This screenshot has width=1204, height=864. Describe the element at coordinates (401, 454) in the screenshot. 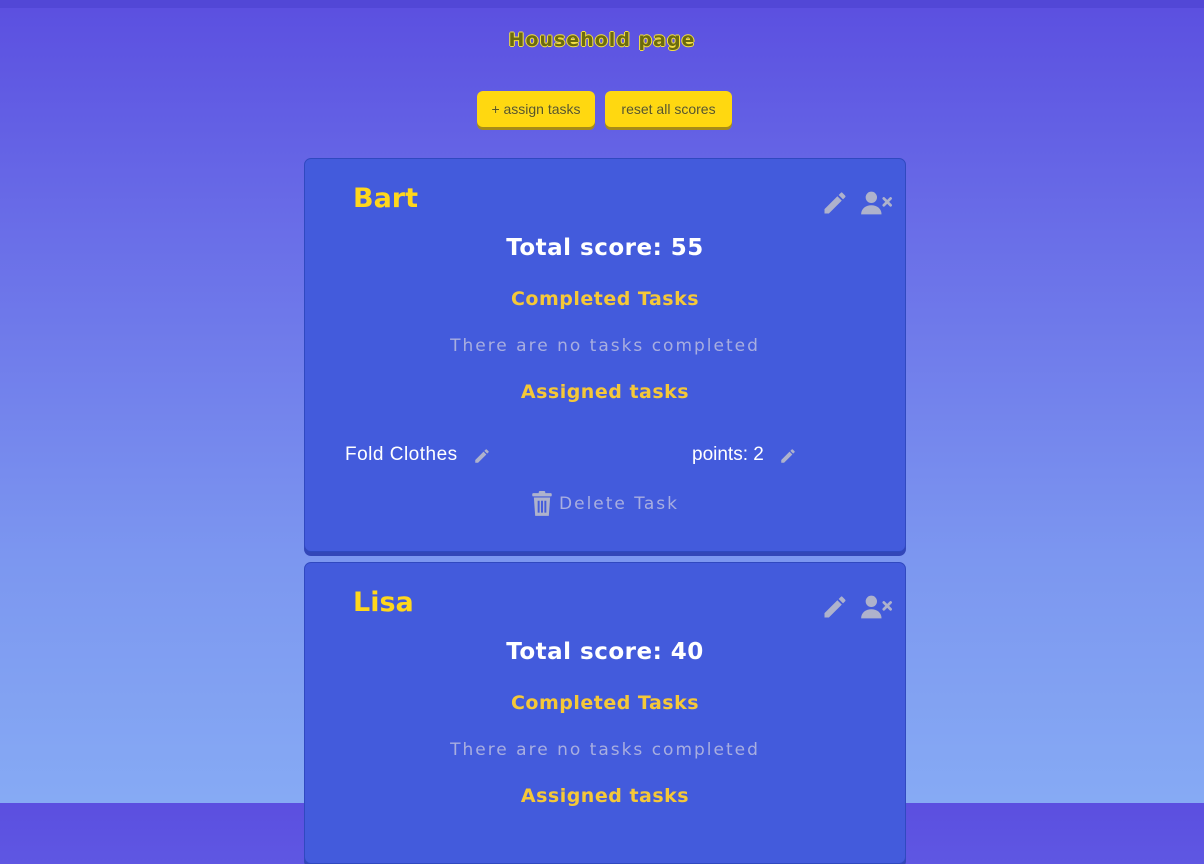

I see `task-name: Fold Clothes` at that location.